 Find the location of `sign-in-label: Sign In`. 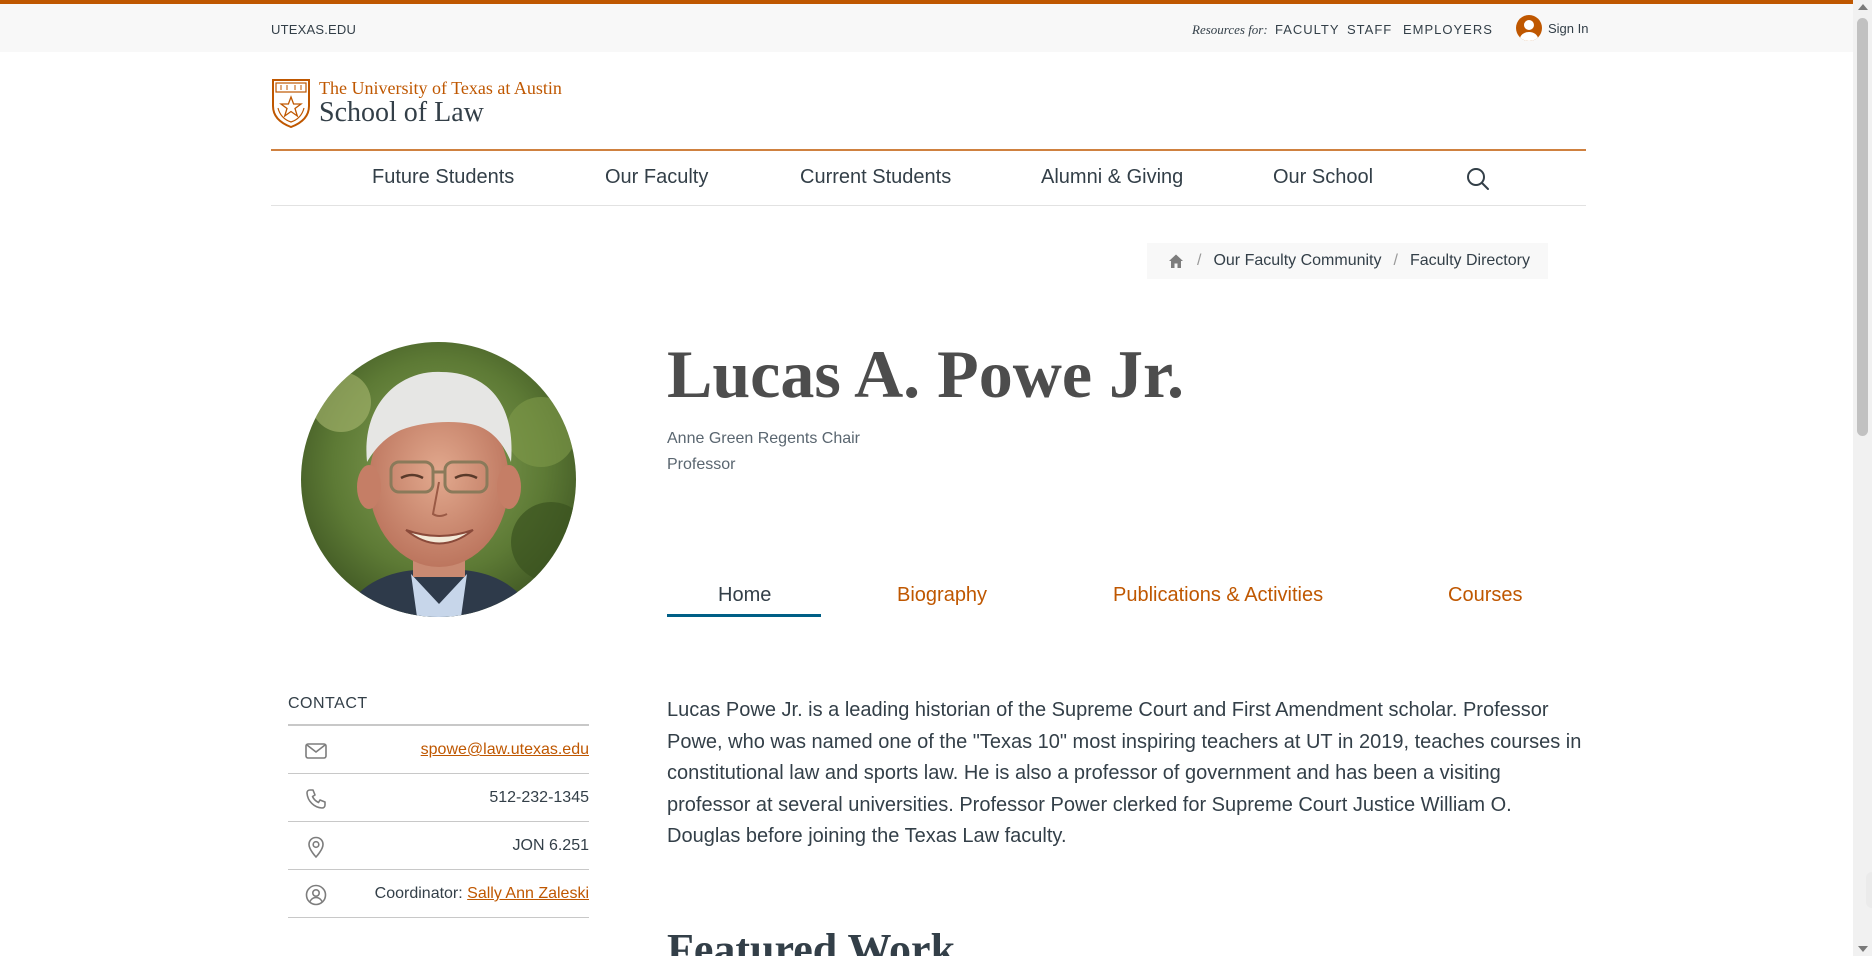

sign-in-label: Sign In is located at coordinates (1568, 28).